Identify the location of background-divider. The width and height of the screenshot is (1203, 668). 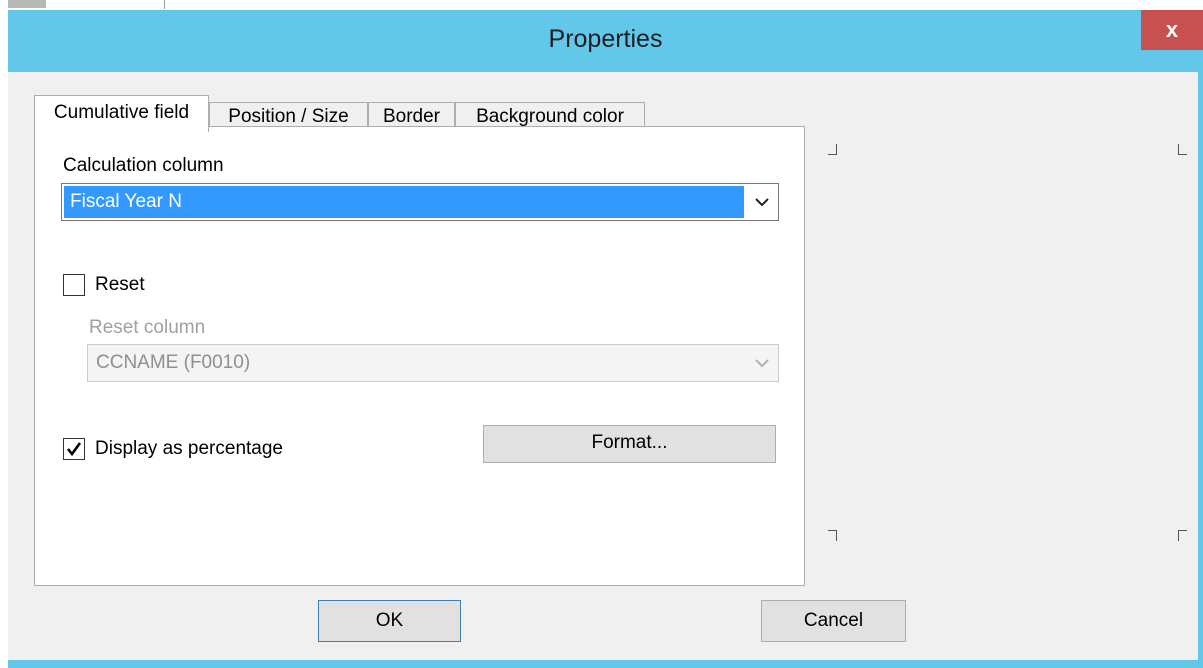
(164, 4).